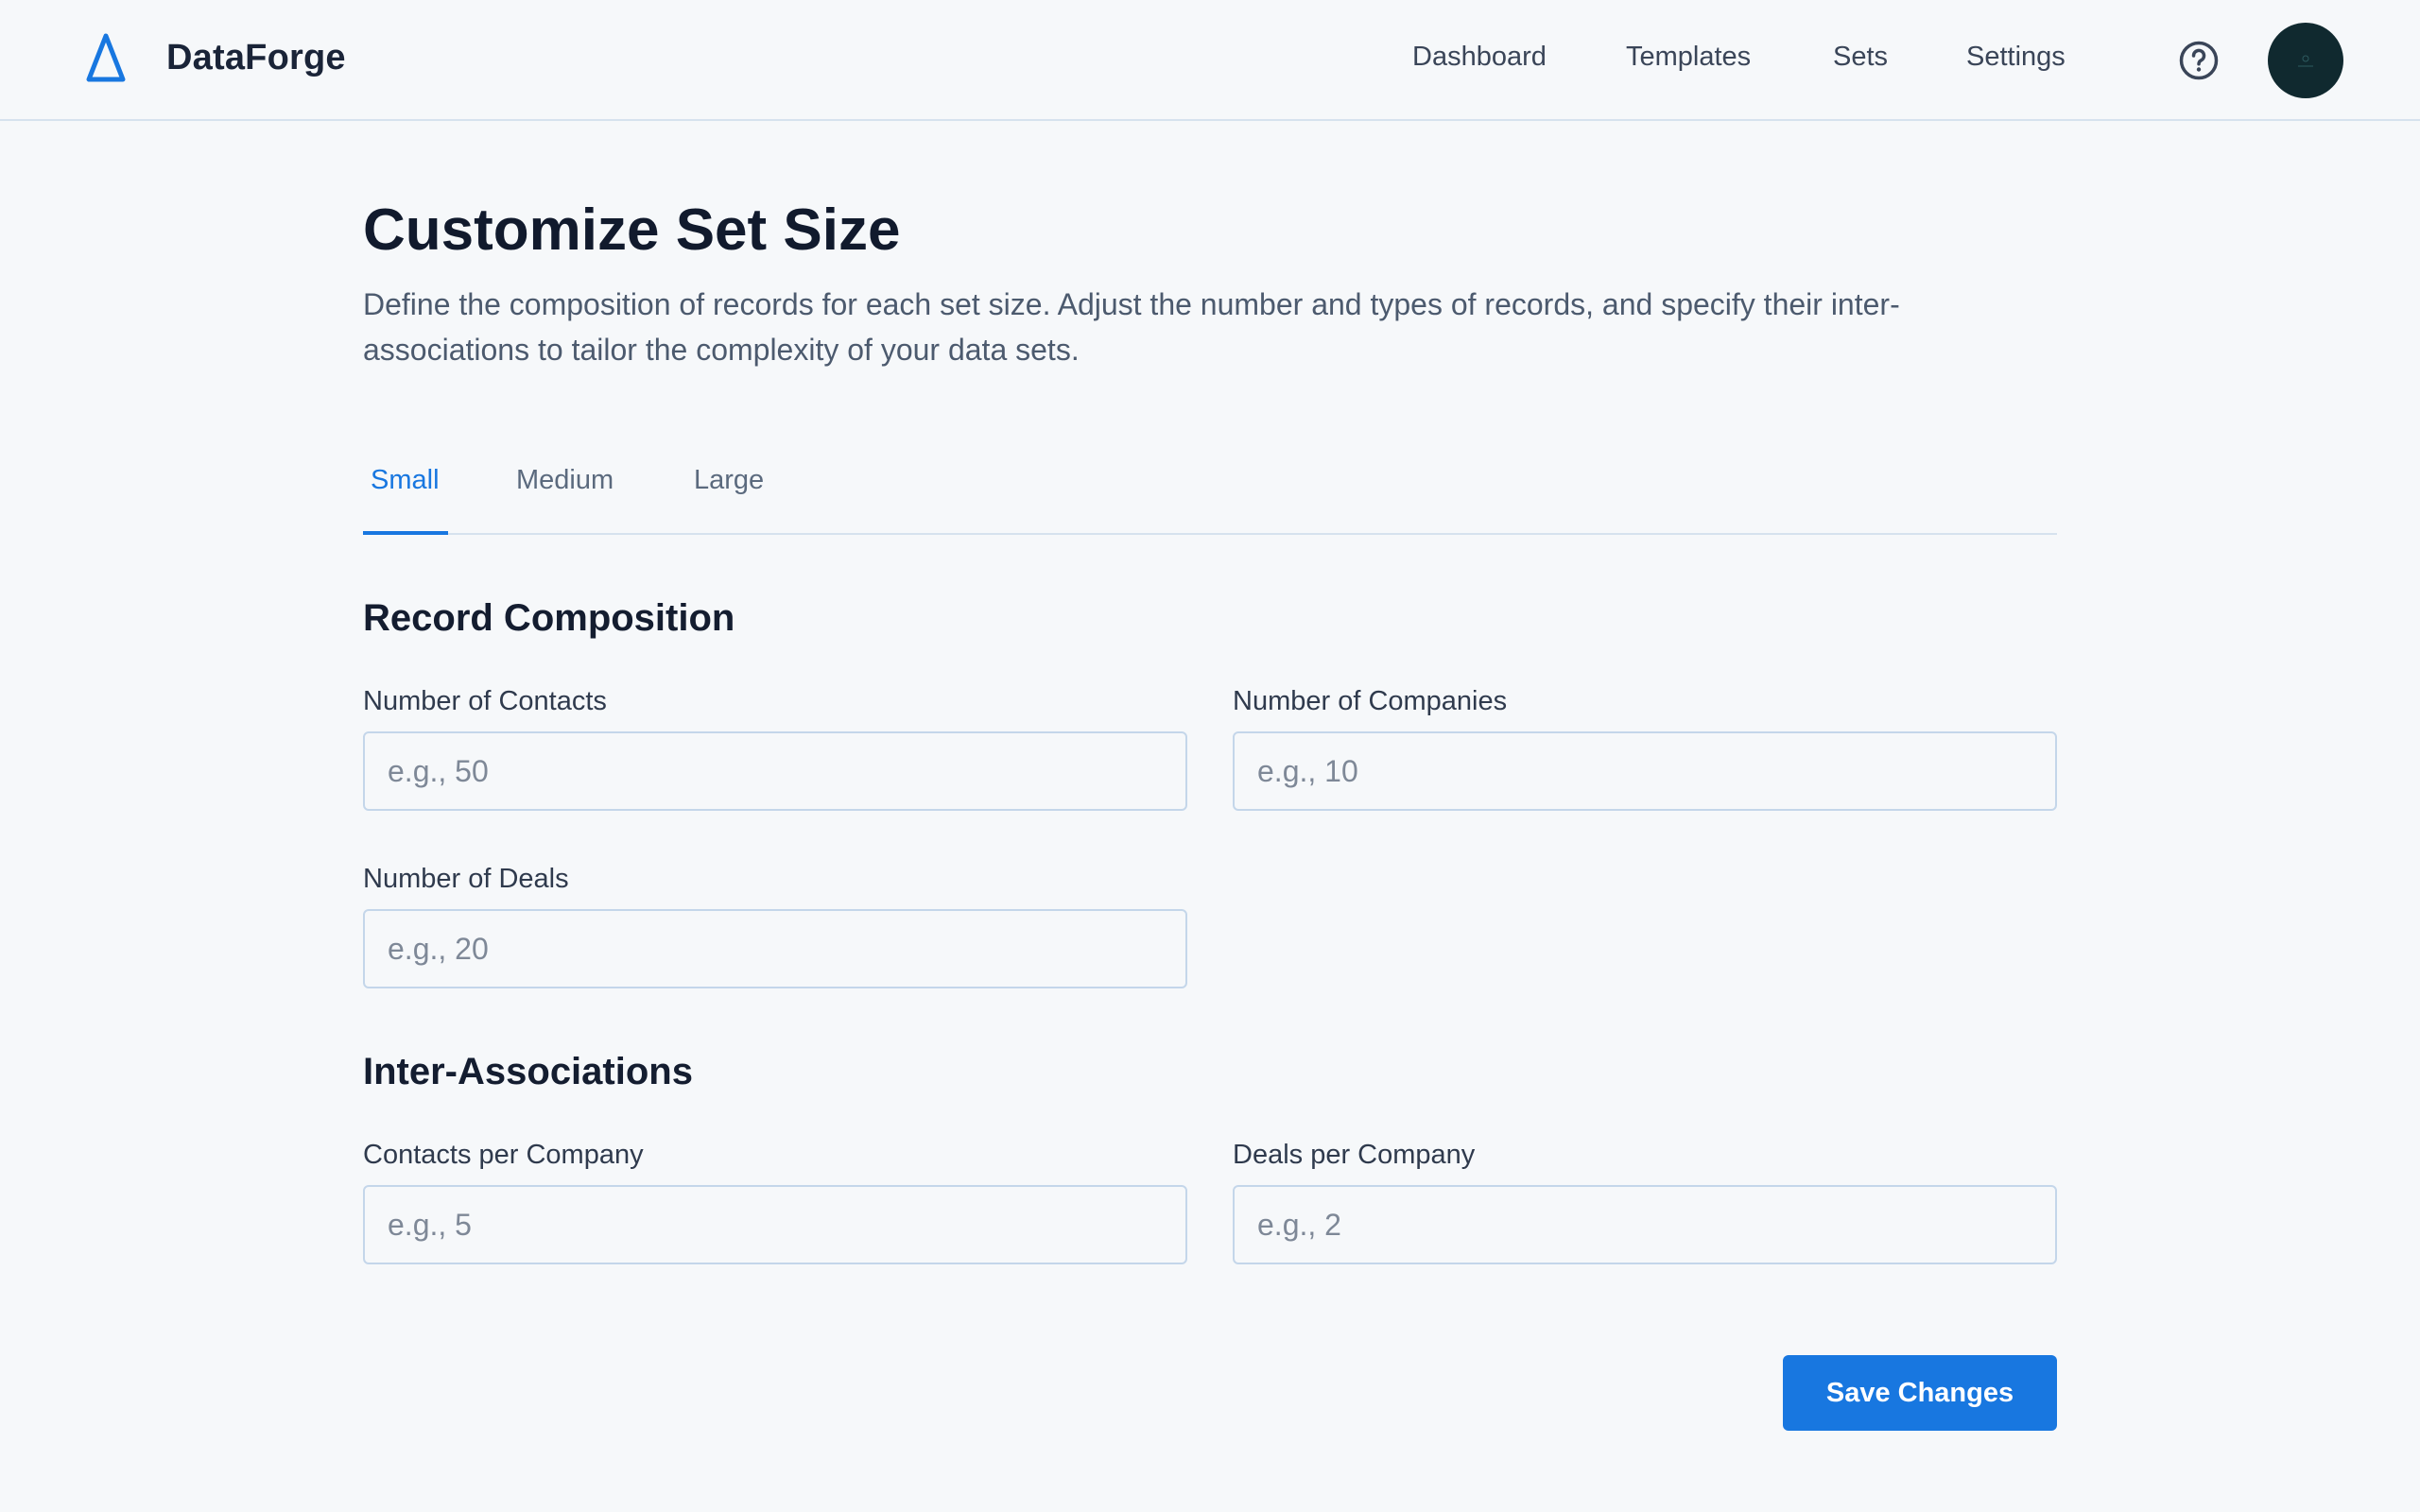 Image resolution: width=2420 pixels, height=1512 pixels. Describe the element at coordinates (405, 533) in the screenshot. I see `active-tab-indicator` at that location.